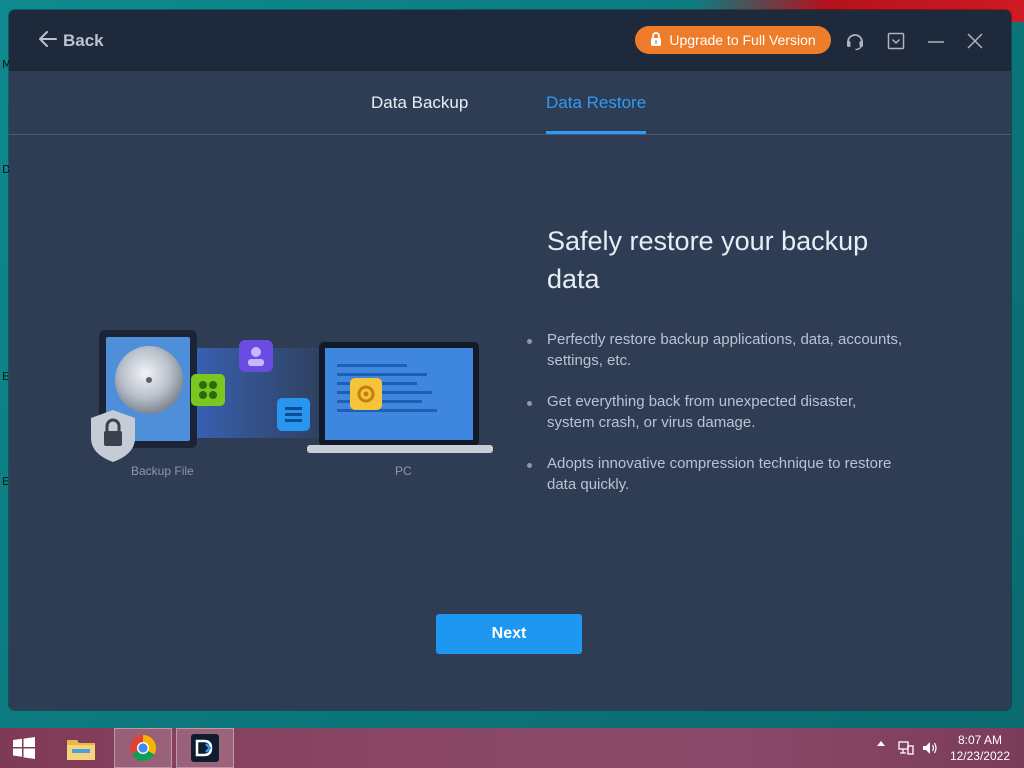 The image size is (1024, 768). What do you see at coordinates (936, 41) in the screenshot?
I see `minimize-icon` at bounding box center [936, 41].